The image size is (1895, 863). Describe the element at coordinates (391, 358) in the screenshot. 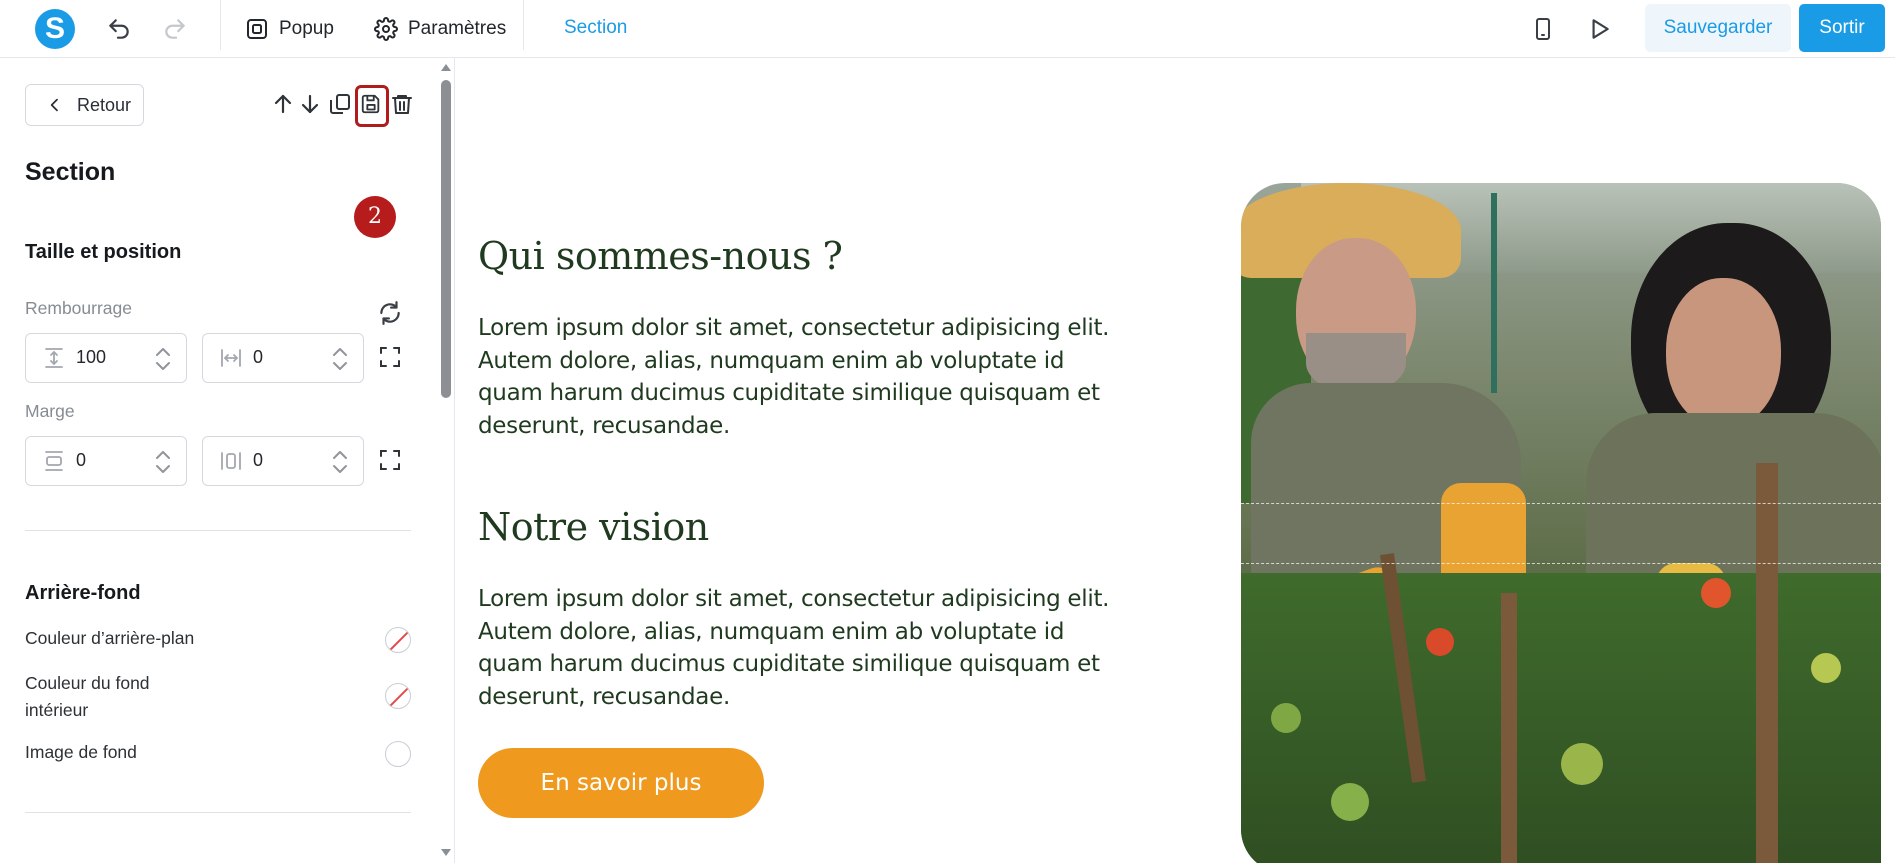

I see `expand-padding-icon` at that location.